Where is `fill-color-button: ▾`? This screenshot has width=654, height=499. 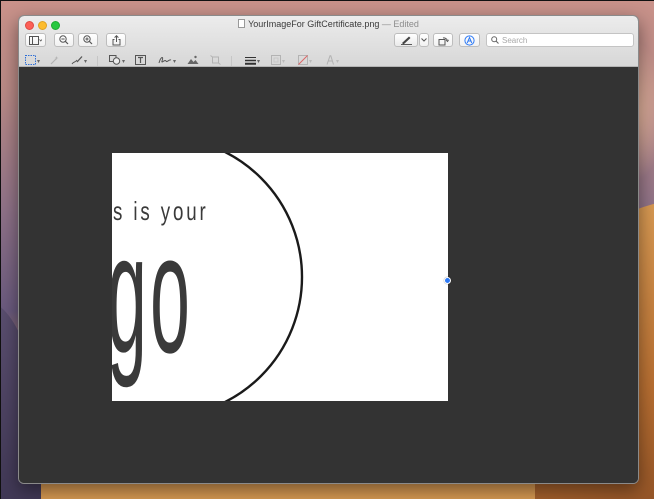
fill-color-button: ▾ is located at coordinates (305, 61).